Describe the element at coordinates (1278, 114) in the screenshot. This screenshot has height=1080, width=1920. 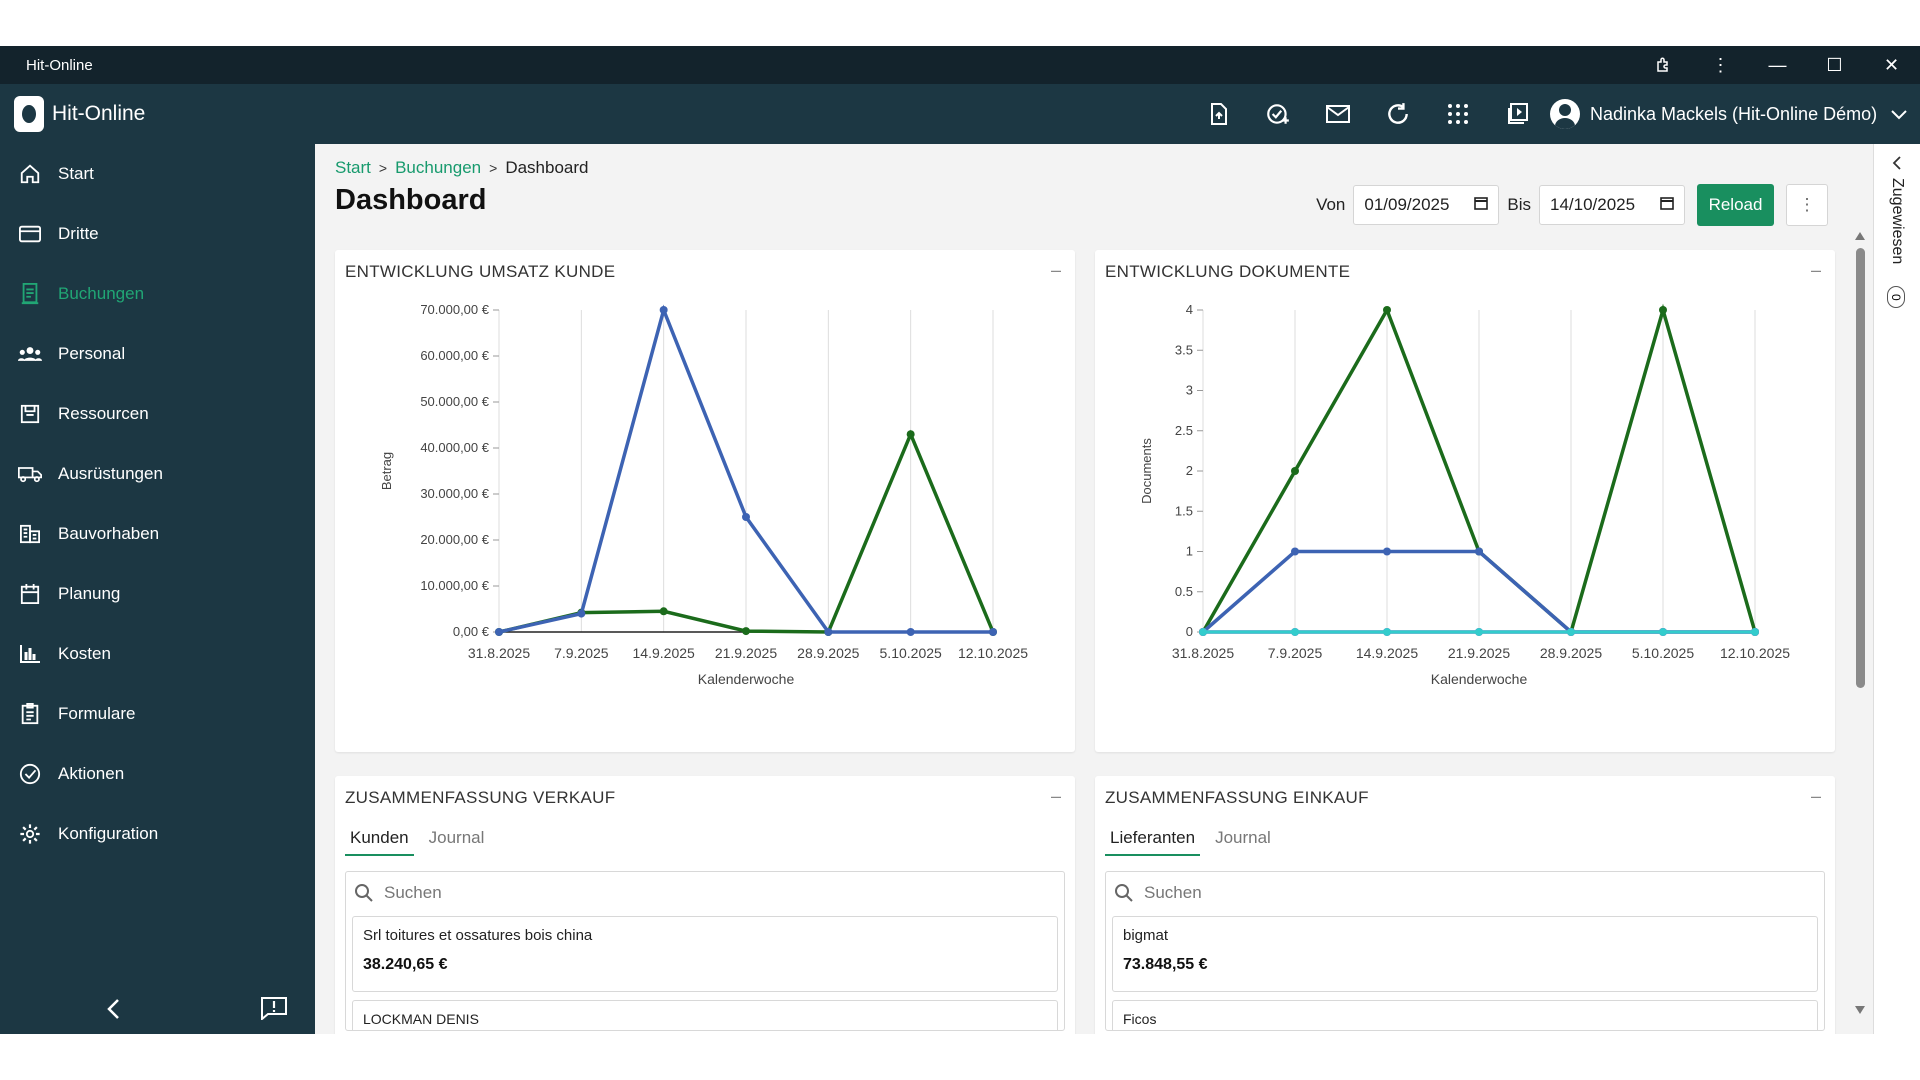
I see `task-add-icon` at that location.